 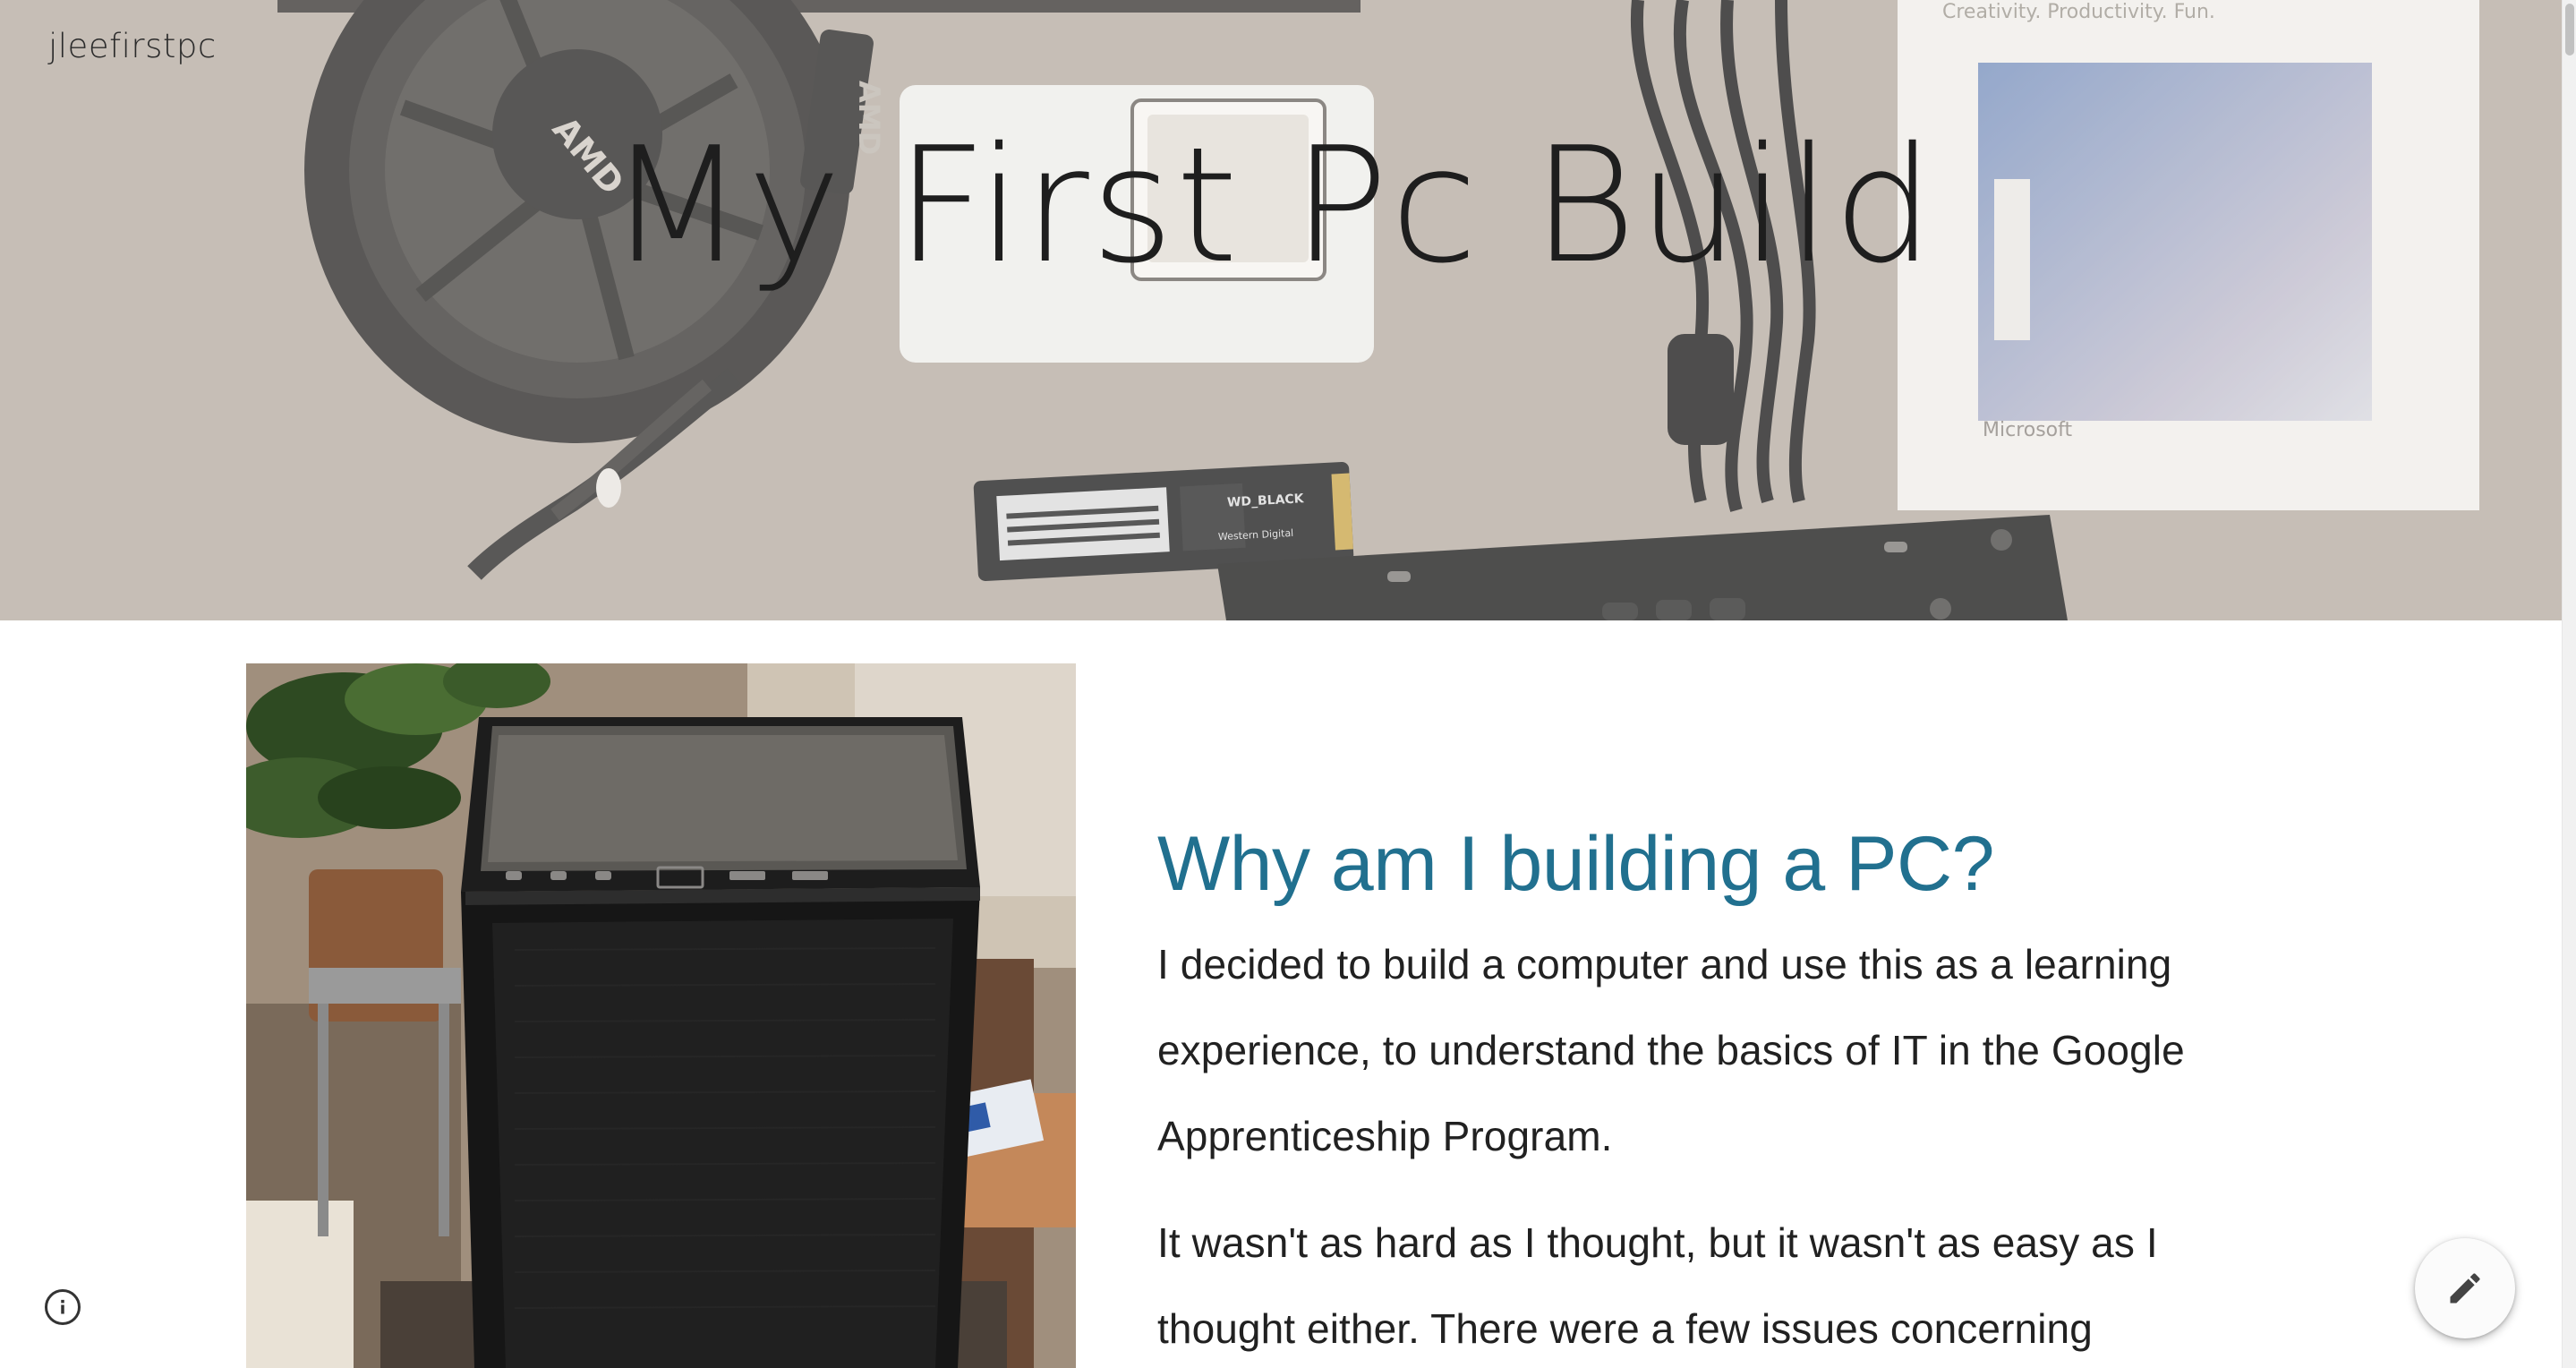 What do you see at coordinates (132, 46) in the screenshot?
I see `site-name-link: jleefirstpc` at bounding box center [132, 46].